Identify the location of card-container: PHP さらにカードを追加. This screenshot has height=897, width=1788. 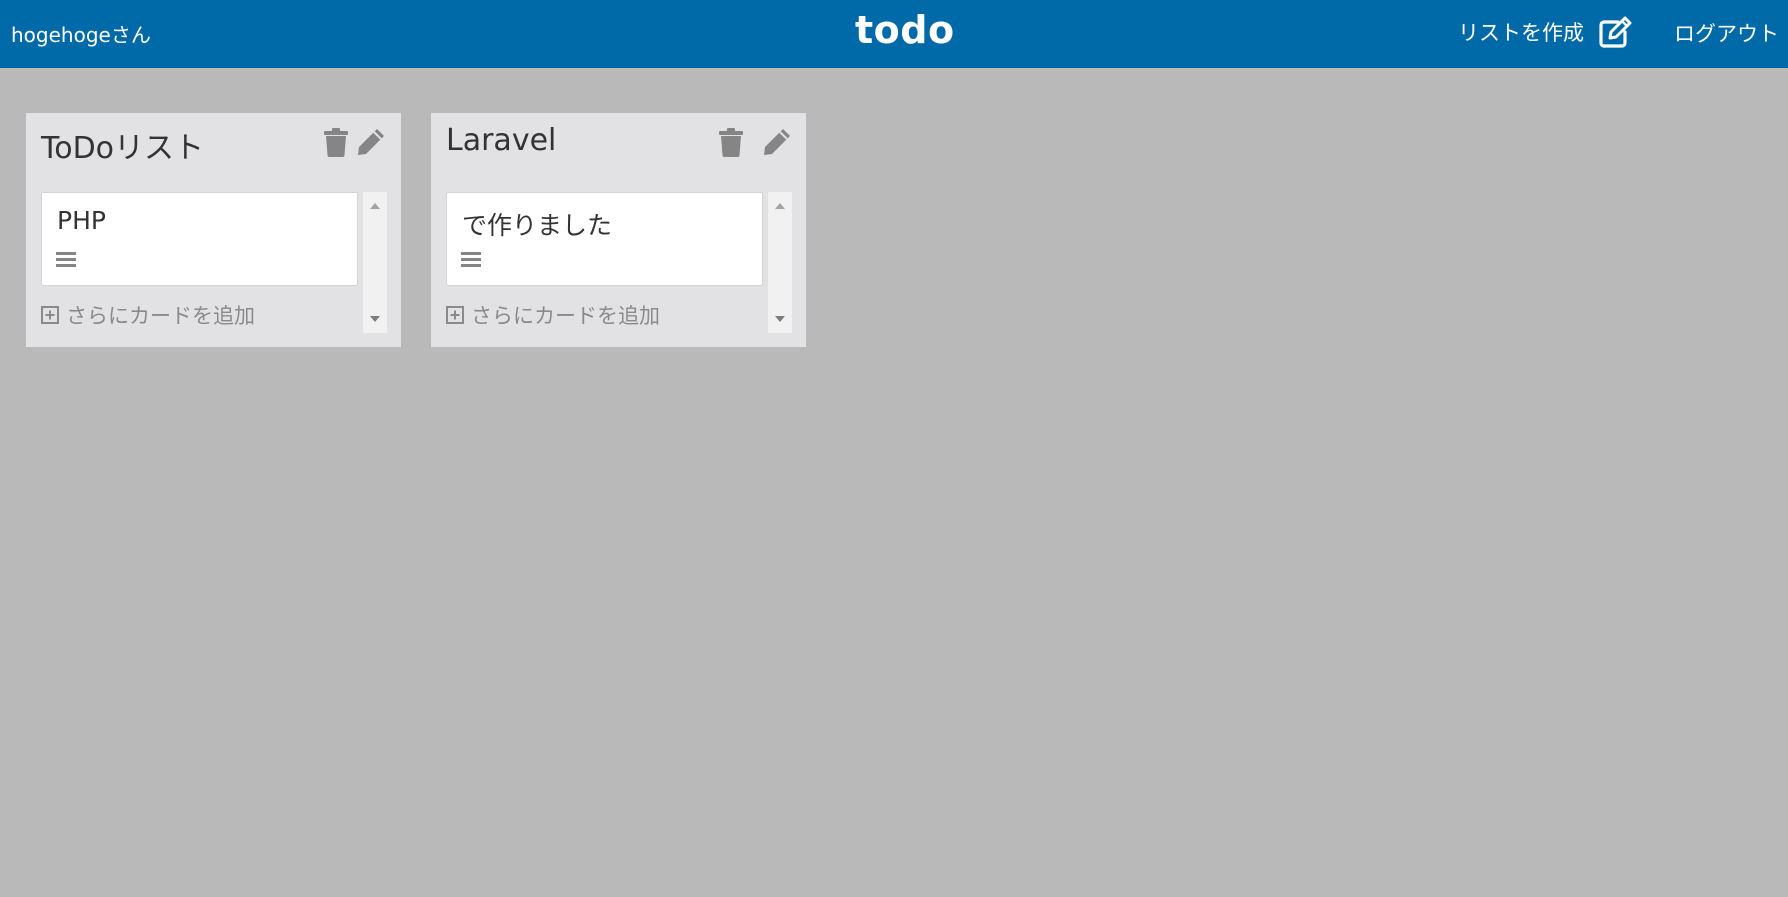
(214, 262).